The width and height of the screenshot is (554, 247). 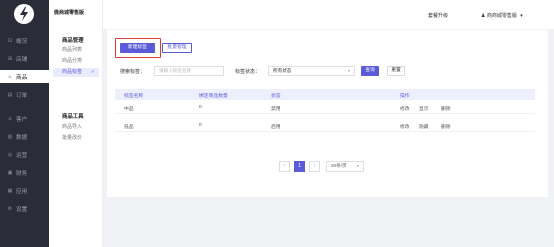 I want to click on nav-item-label: 店铺, so click(x=22, y=59).